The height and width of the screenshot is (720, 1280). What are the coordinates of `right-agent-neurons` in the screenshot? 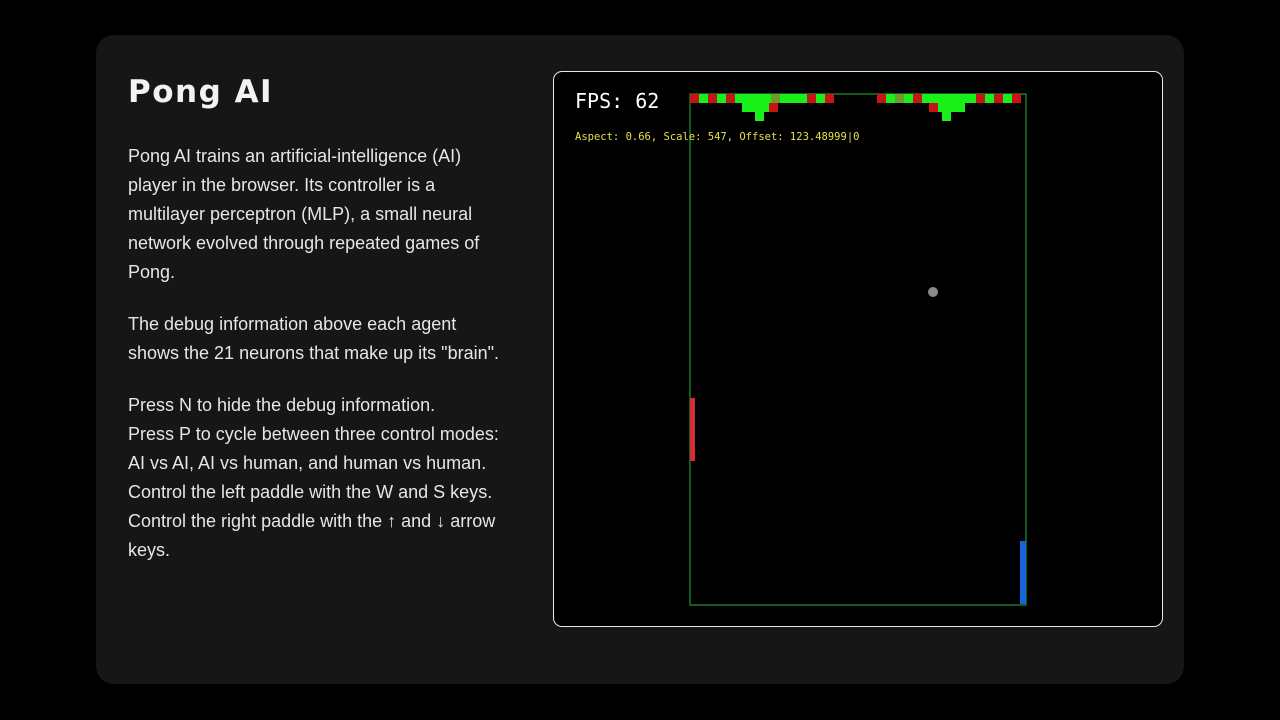 It's located at (949, 107).